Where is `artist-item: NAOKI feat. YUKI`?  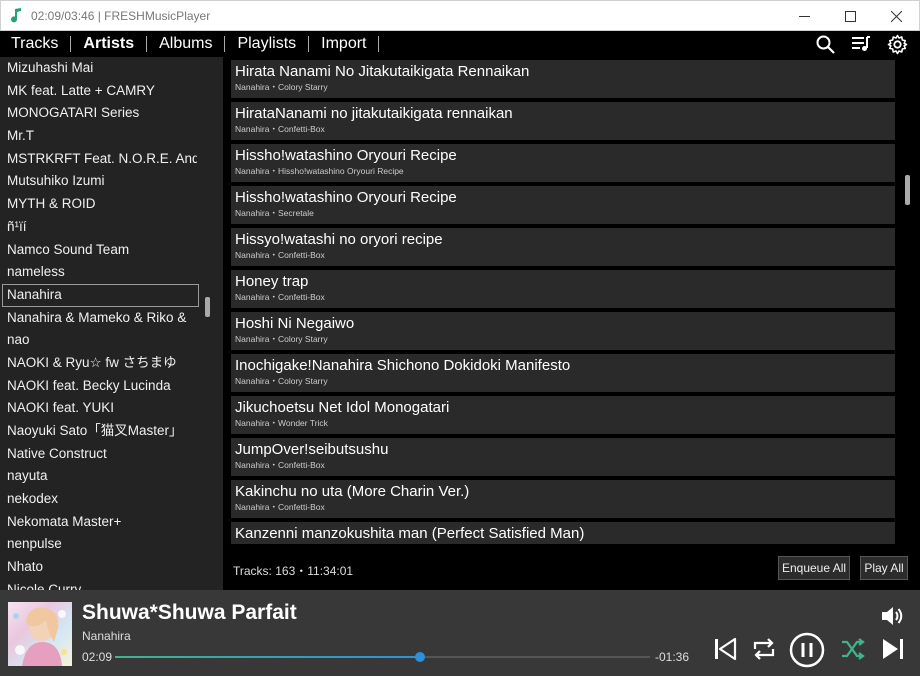
artist-item: NAOKI feat. YUKI is located at coordinates (98, 408).